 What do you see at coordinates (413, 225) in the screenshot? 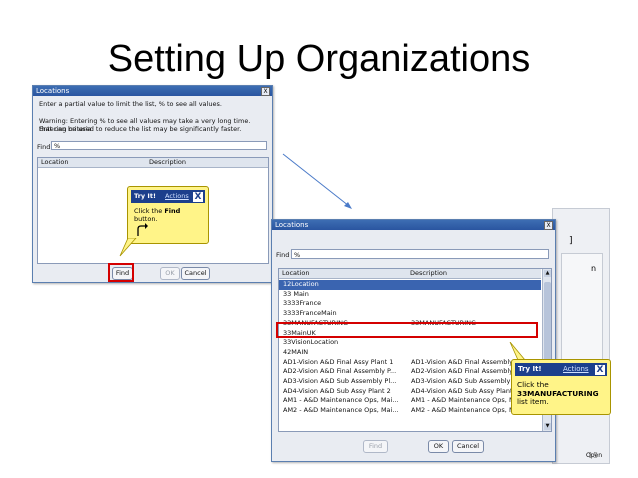
I see `dialog-2-titlebar: Locations X` at bounding box center [413, 225].